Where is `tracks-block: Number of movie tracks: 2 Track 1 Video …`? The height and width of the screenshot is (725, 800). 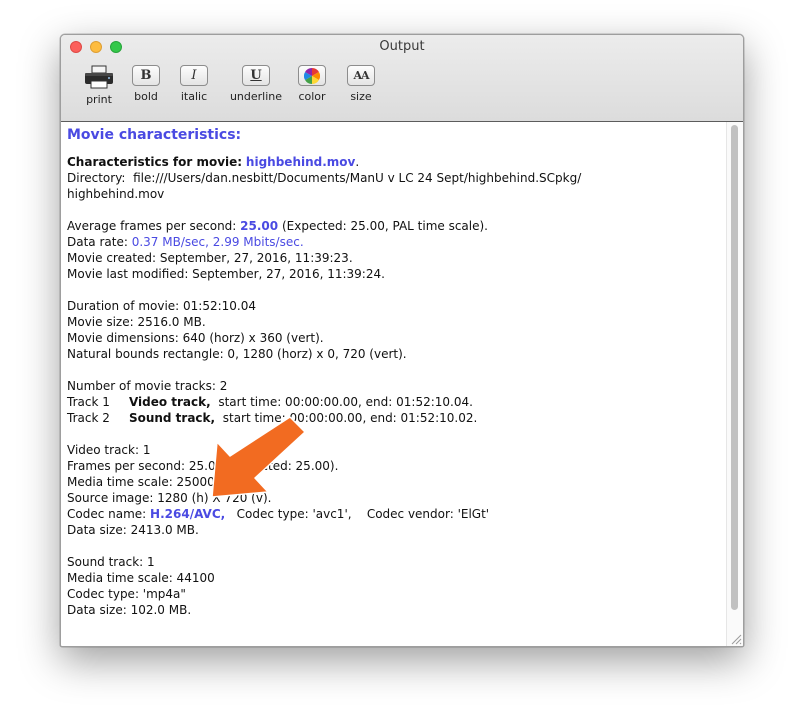
tracks-block: Number of movie tracks: 2 Track 1 Video … is located at coordinates (395, 402).